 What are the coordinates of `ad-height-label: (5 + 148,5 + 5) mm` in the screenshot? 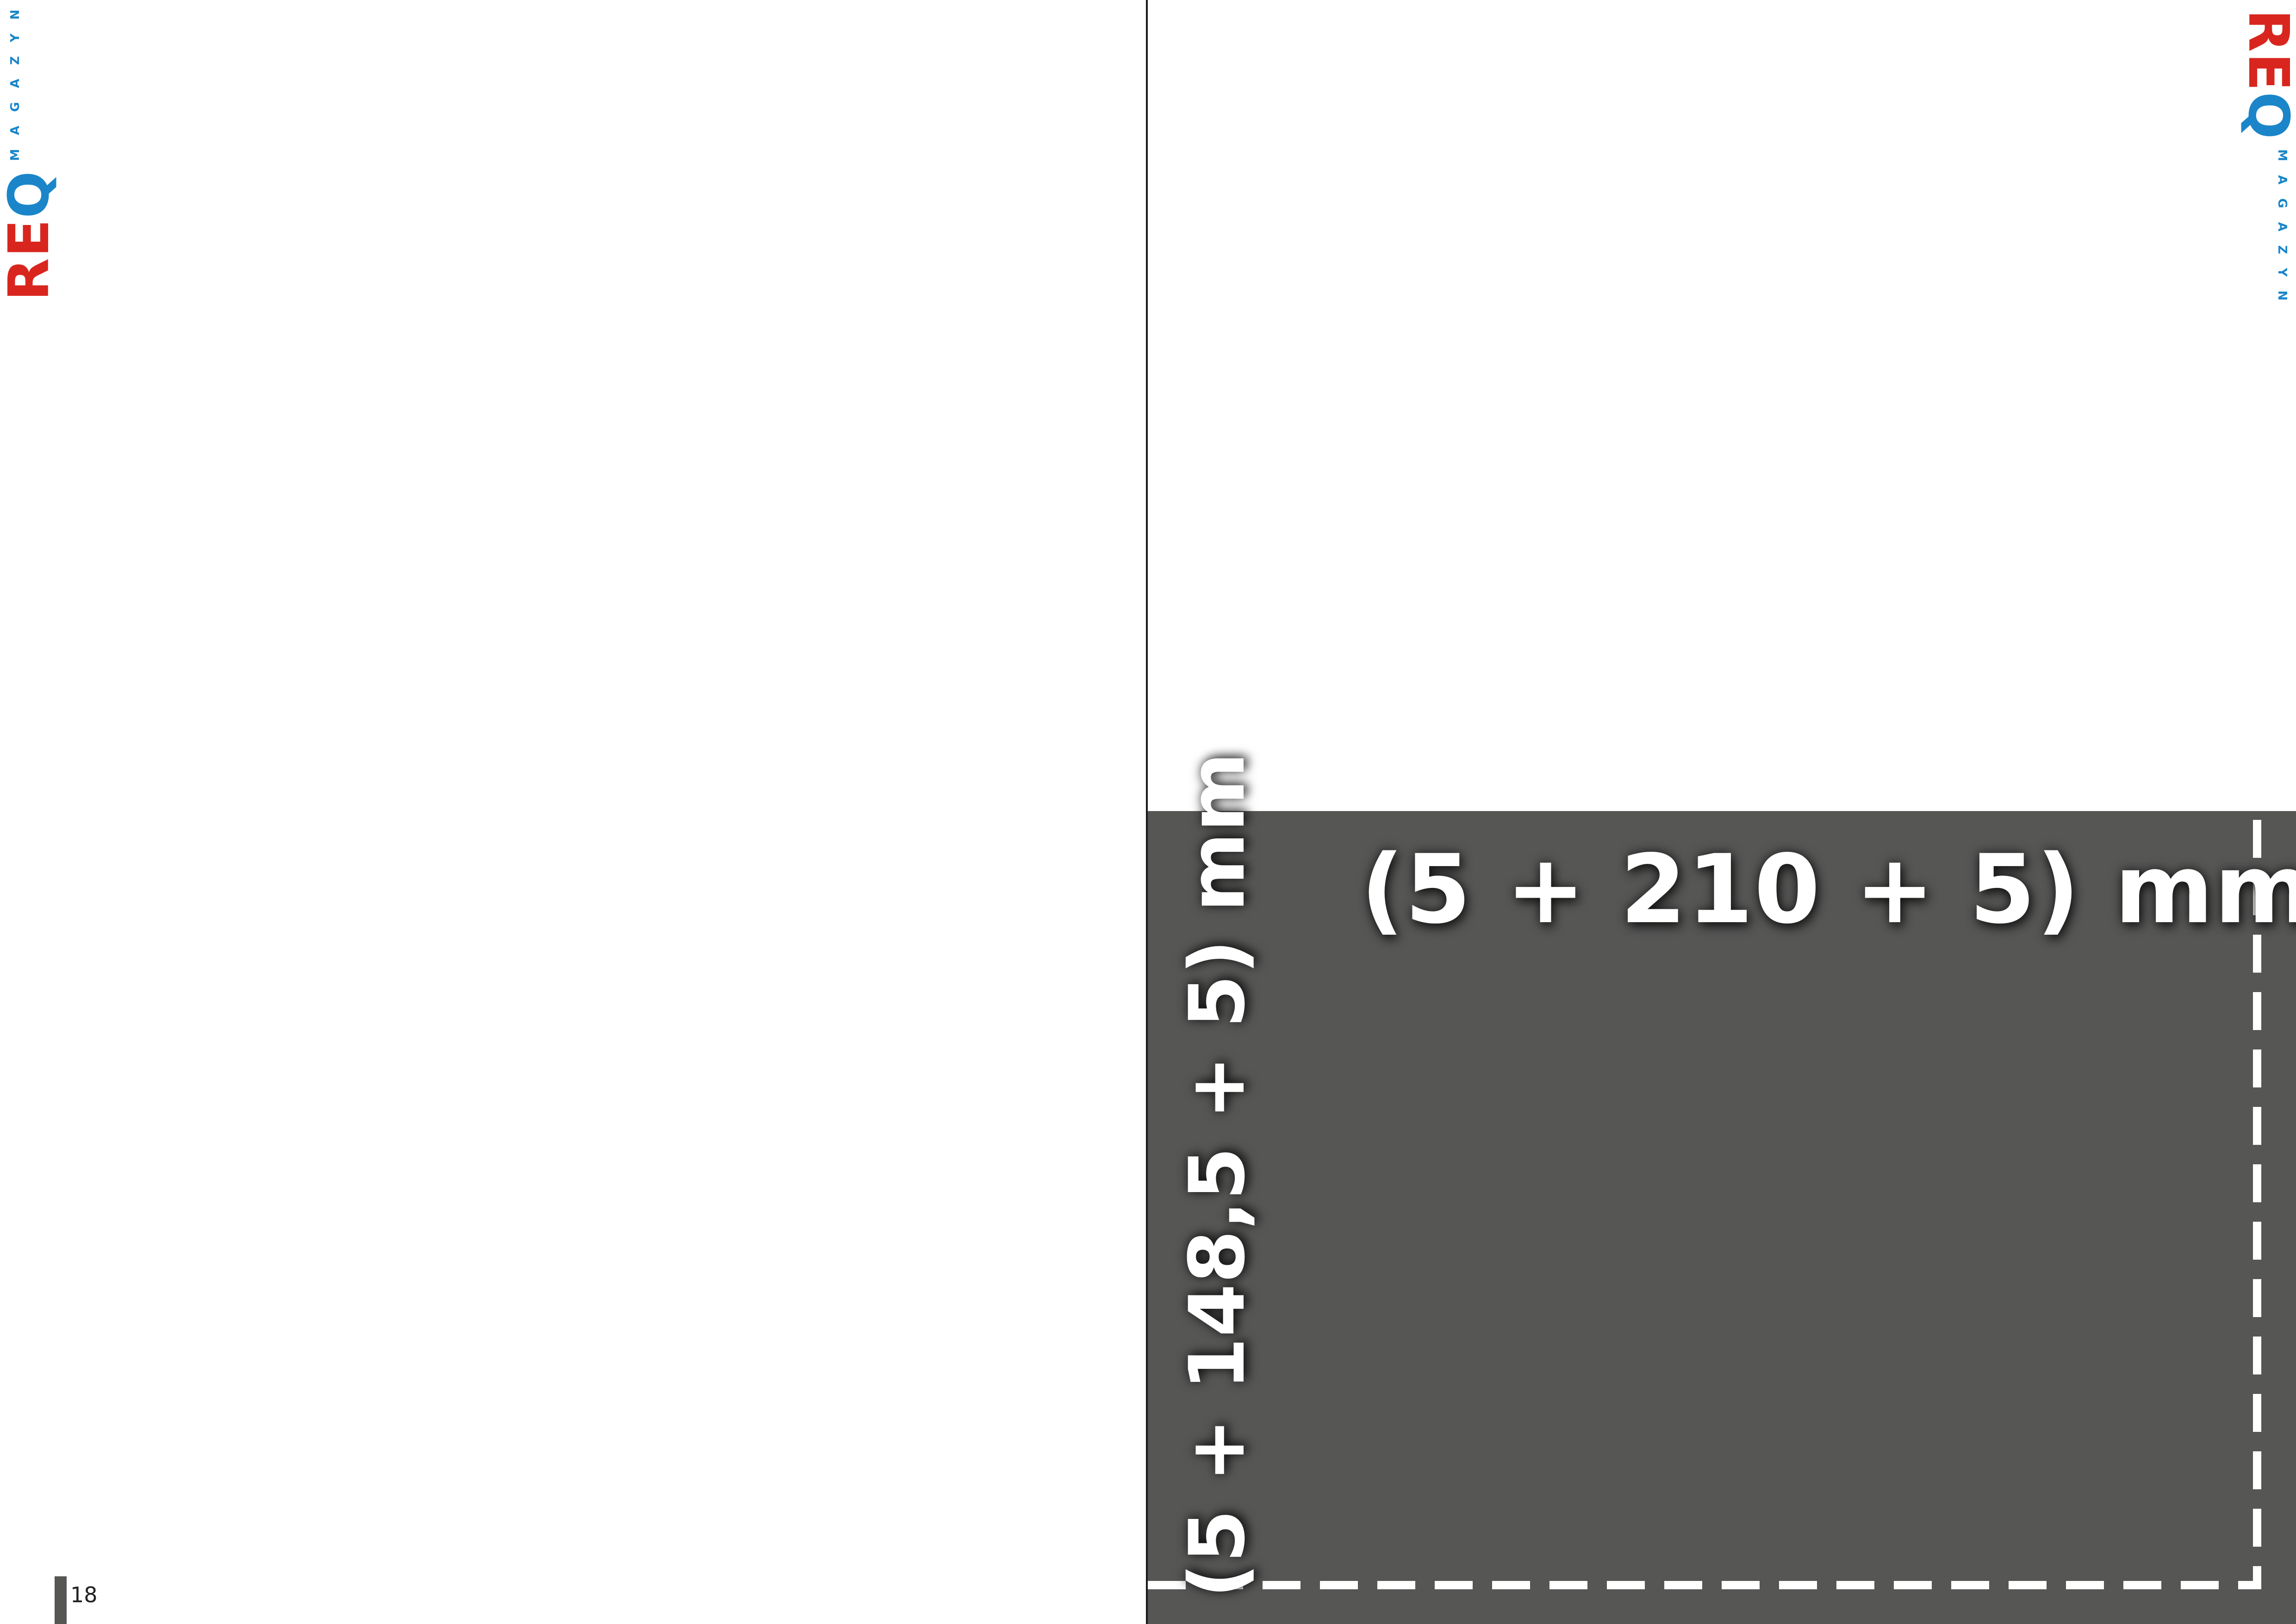 It's located at (1217, 1175).